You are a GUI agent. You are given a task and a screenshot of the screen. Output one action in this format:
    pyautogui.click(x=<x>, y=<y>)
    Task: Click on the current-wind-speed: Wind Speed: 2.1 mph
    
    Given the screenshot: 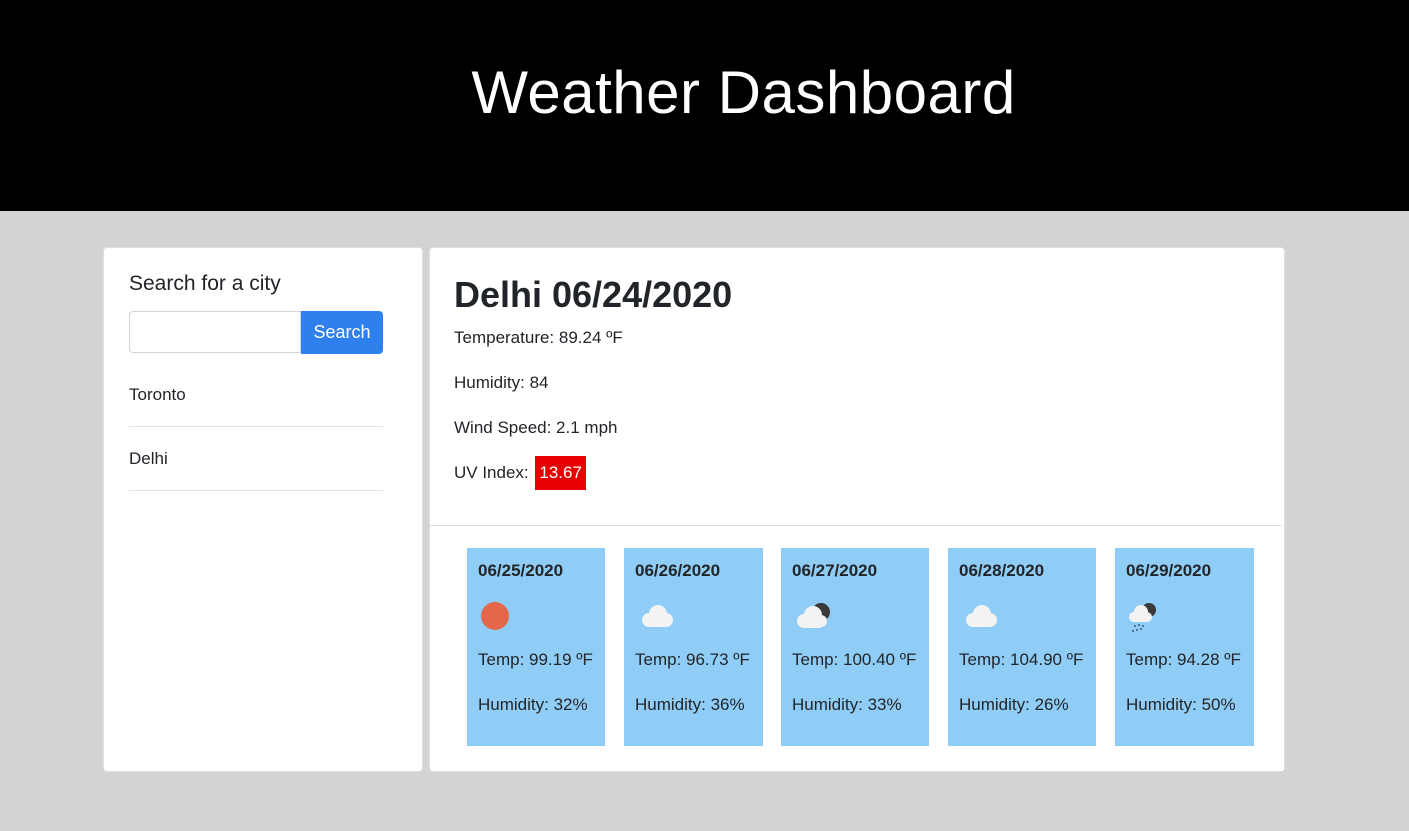 What is the action you would take?
    pyautogui.click(x=536, y=427)
    